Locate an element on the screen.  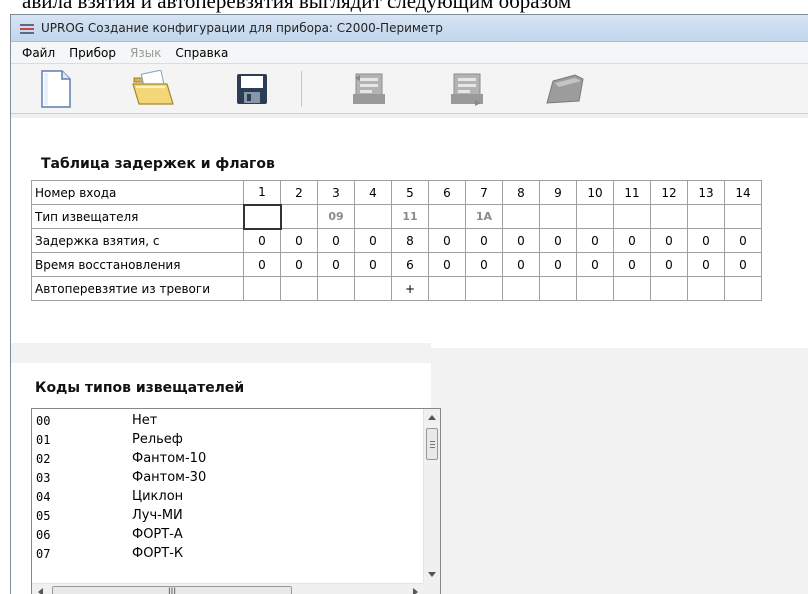
open-button is located at coordinates (154, 89).